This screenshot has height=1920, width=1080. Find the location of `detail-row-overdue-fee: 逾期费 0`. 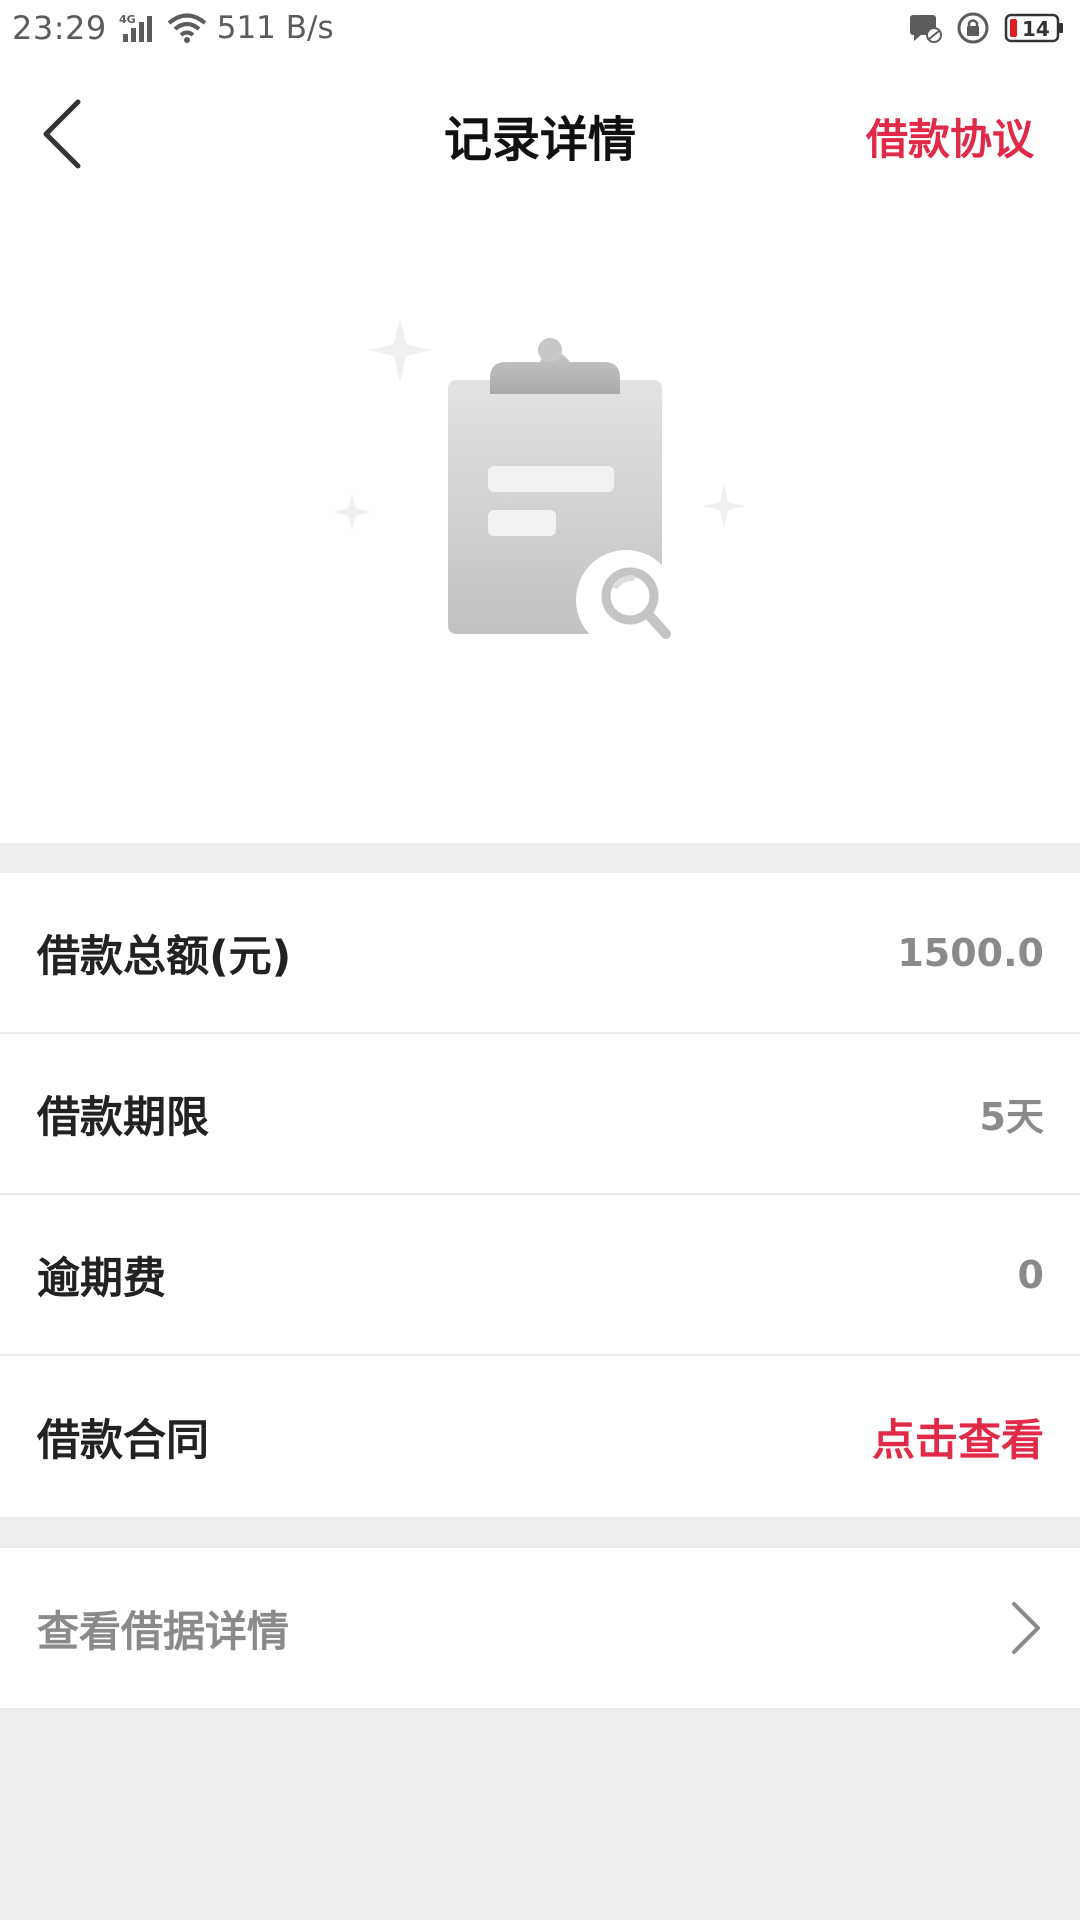

detail-row-overdue-fee: 逾期费 0 is located at coordinates (540, 1275).